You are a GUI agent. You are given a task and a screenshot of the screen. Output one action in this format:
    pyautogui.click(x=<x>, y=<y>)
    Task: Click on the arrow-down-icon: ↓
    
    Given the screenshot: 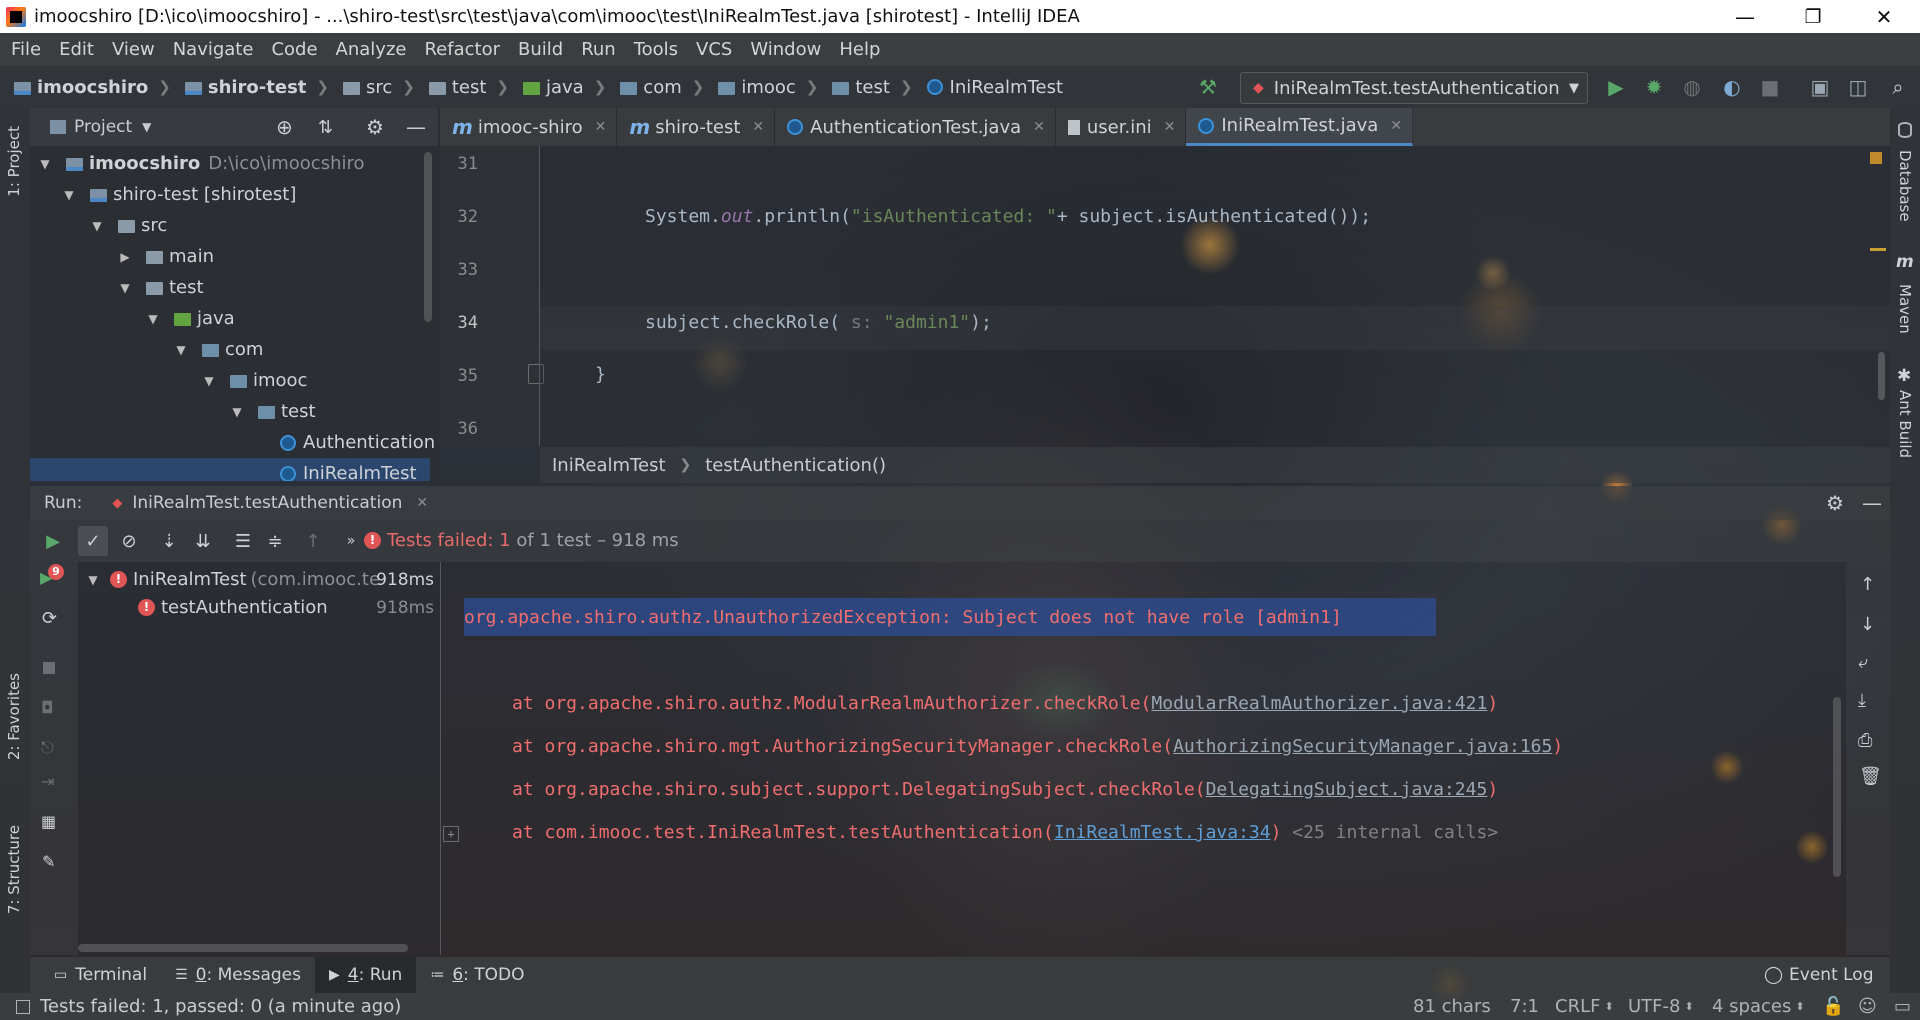 What is the action you would take?
    pyautogui.click(x=1867, y=624)
    